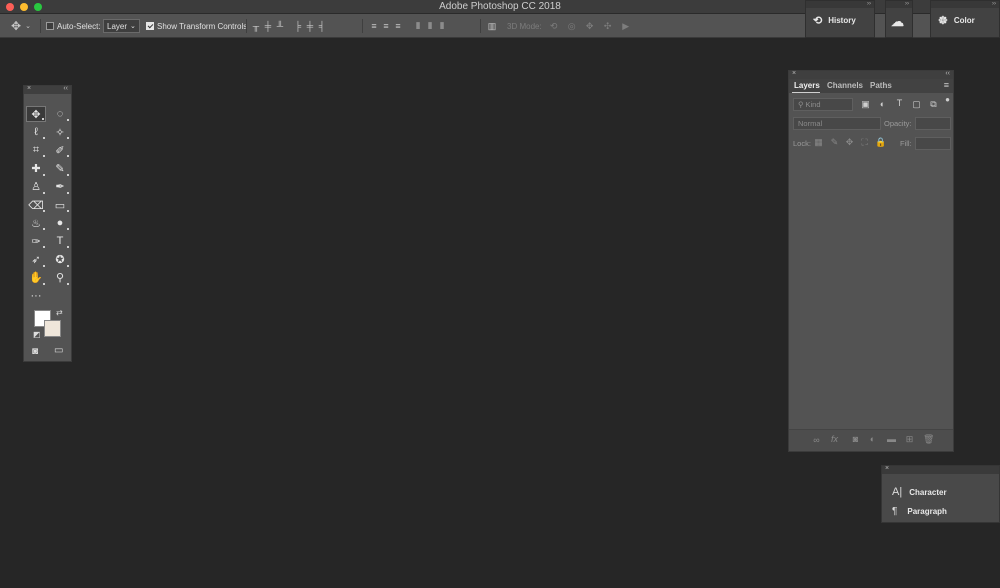 The height and width of the screenshot is (588, 1000). I want to click on chevron-down-icon: ⌄, so click(133, 26).